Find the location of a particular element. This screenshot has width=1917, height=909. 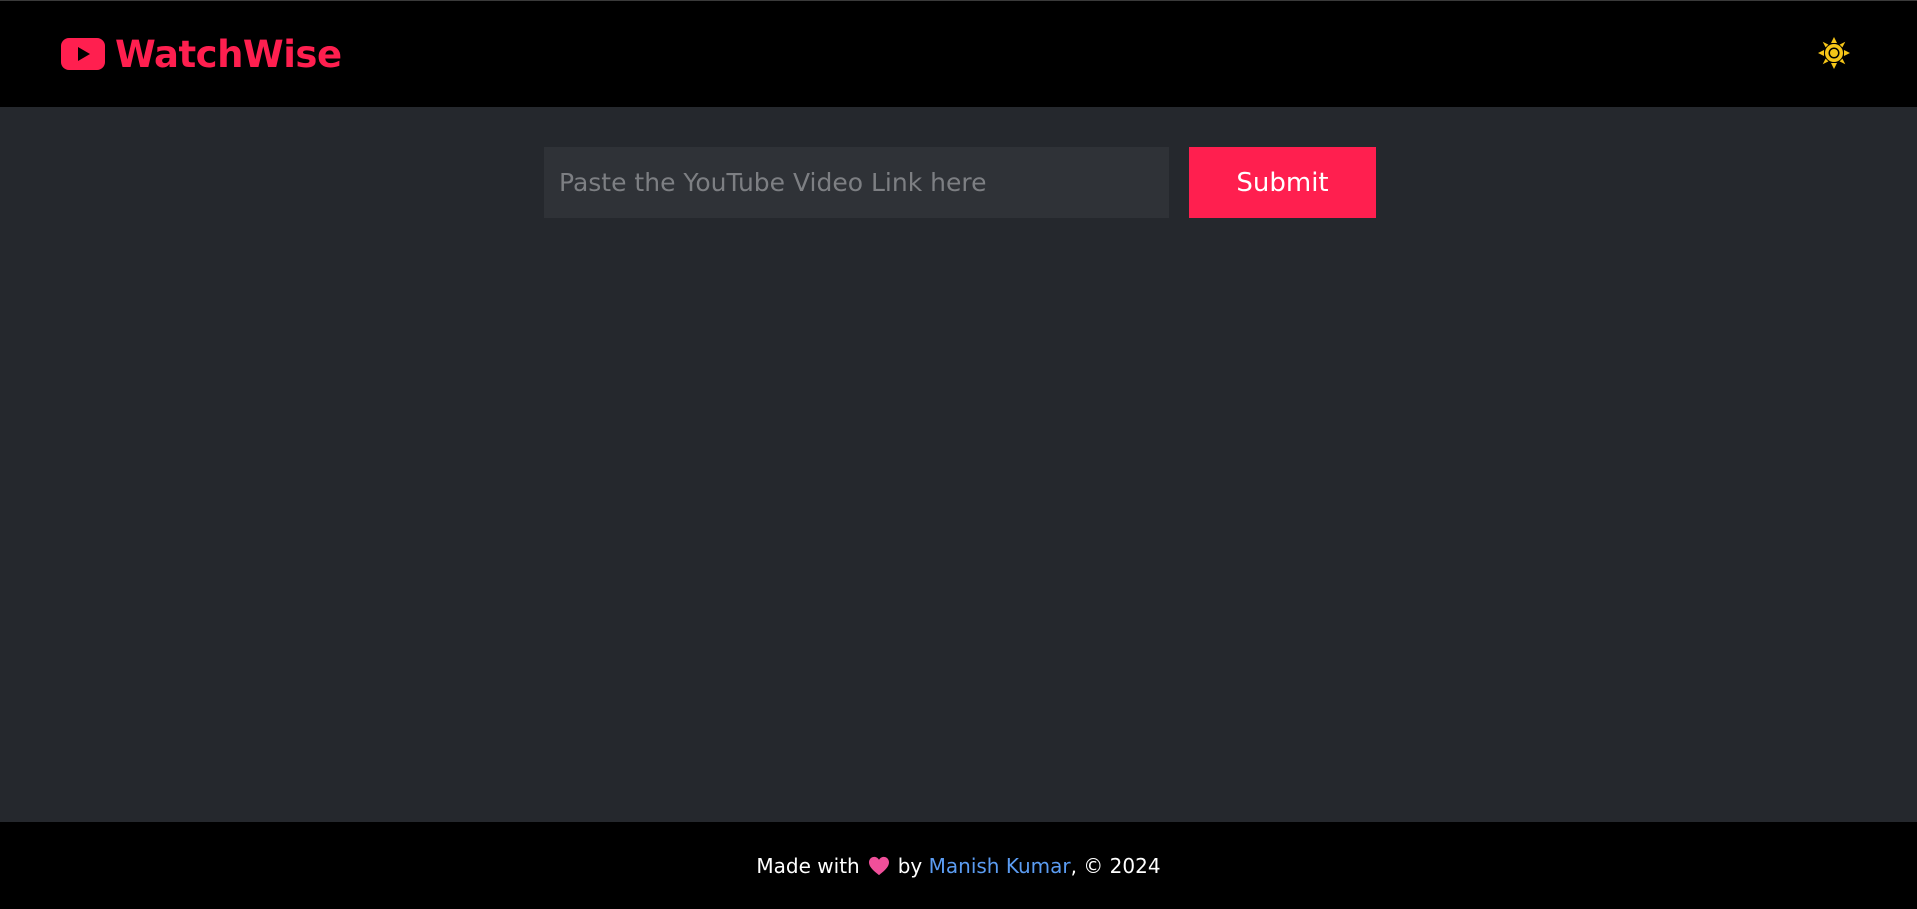

video-link-input is located at coordinates (856, 182).